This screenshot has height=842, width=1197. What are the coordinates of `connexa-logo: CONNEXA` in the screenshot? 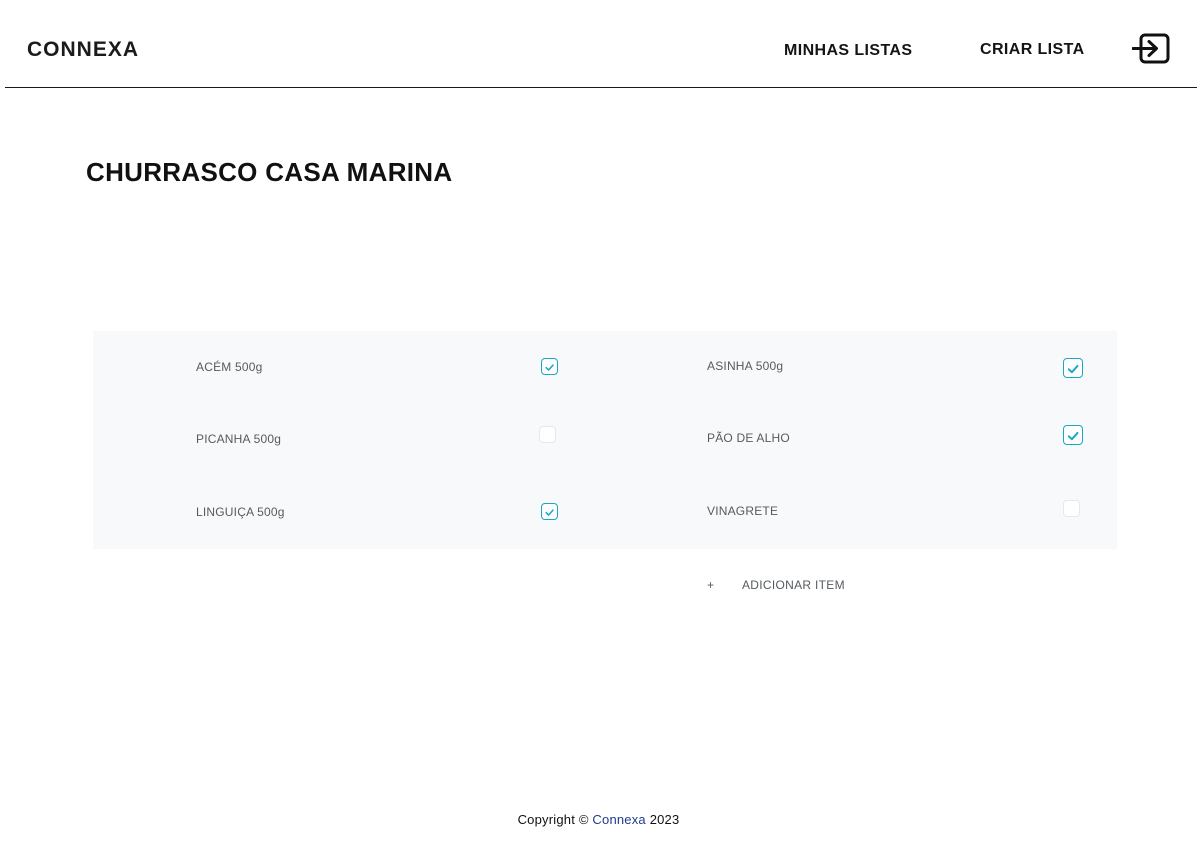 It's located at (83, 50).